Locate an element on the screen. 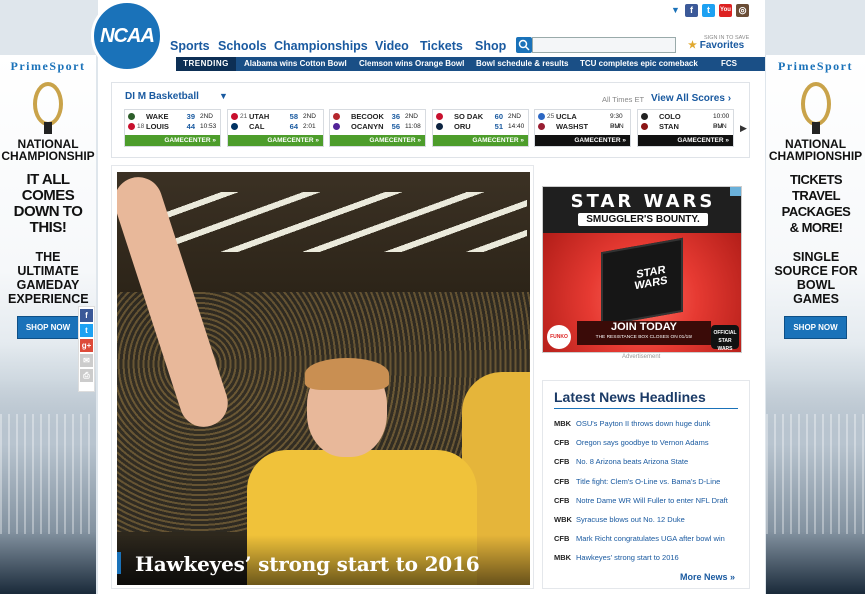  game-status: 2ND is located at coordinates (515, 116).